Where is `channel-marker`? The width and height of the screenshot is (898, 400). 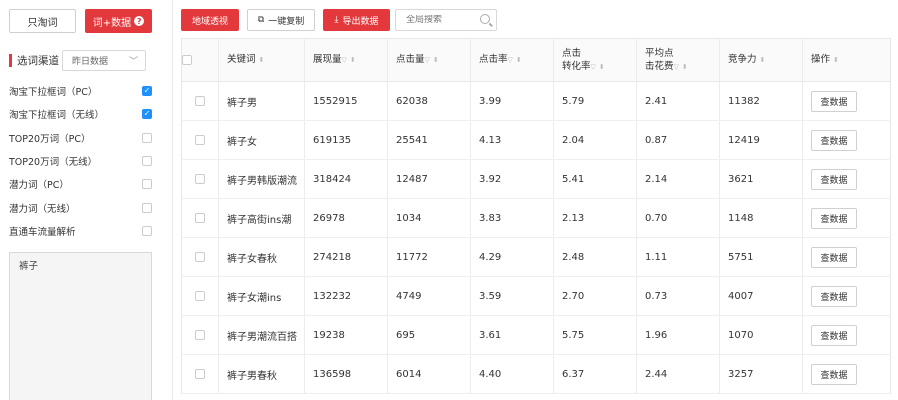
channel-marker is located at coordinates (10, 60).